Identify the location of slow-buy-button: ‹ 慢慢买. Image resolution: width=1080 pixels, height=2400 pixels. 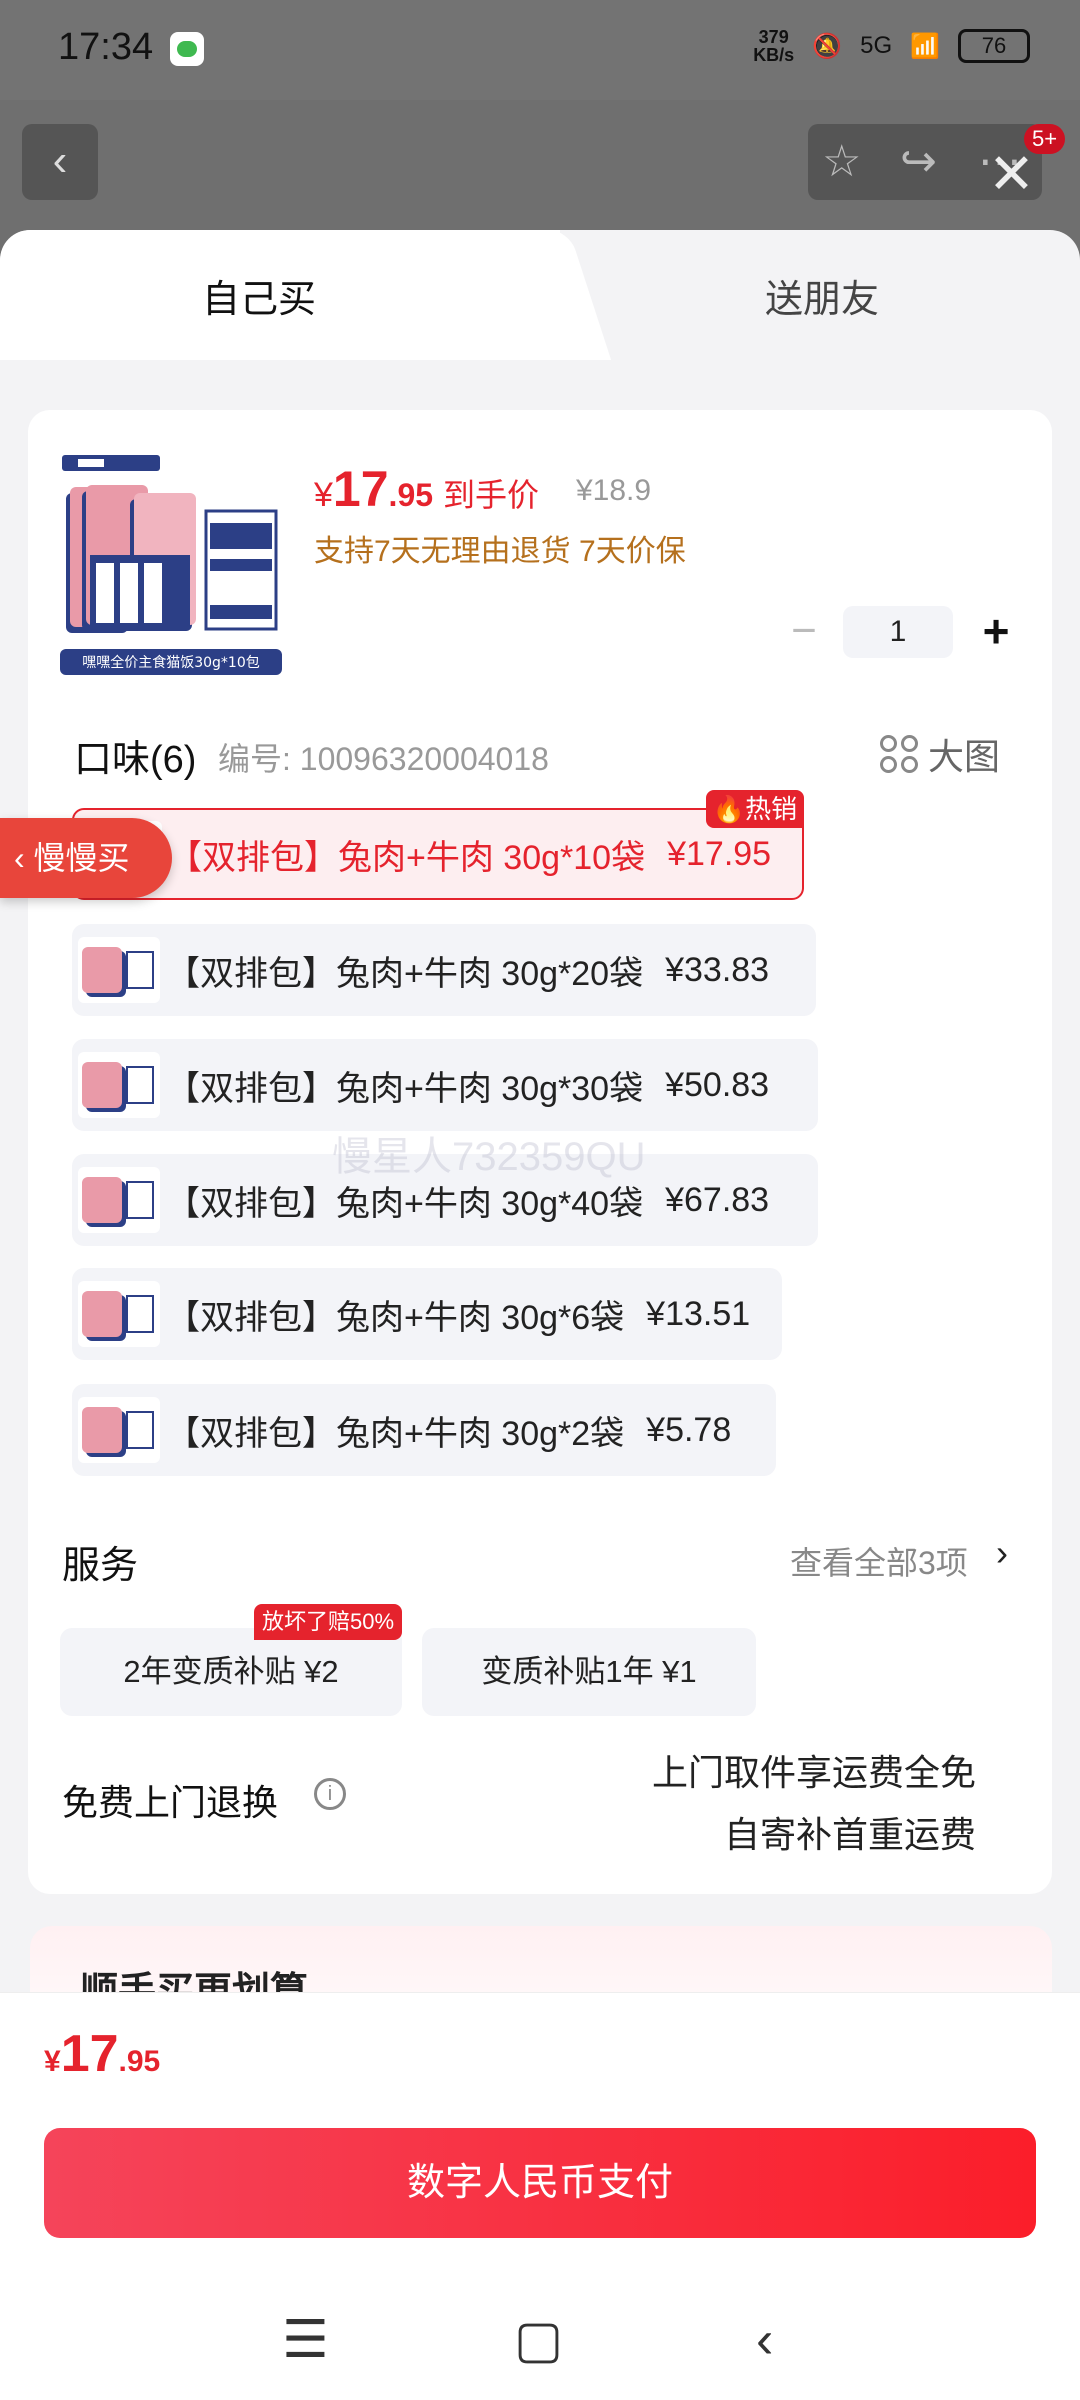
(86, 858).